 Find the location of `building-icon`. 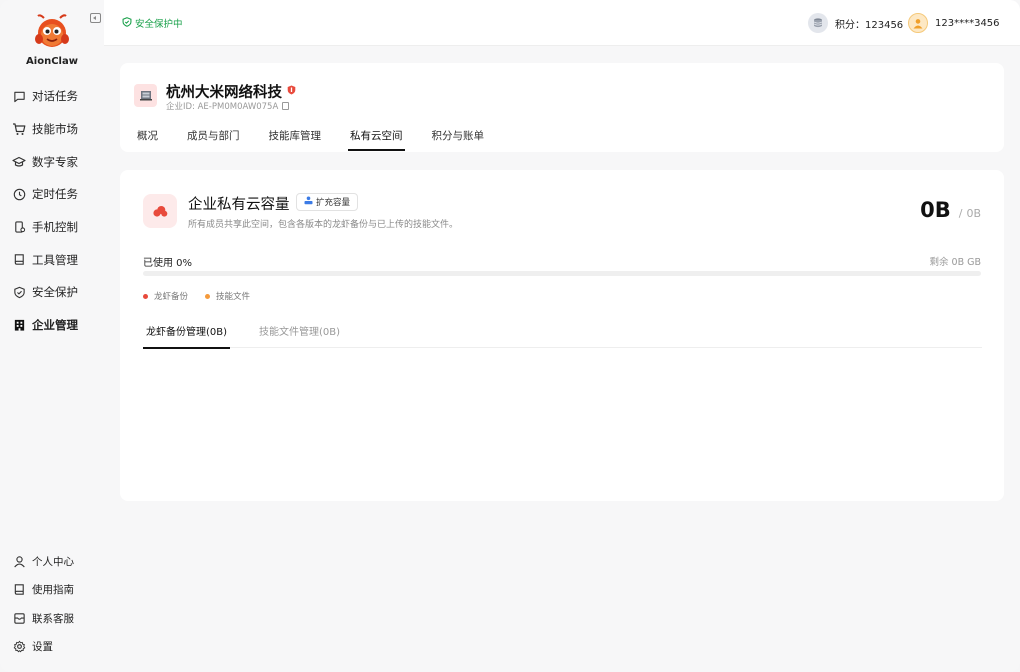

building-icon is located at coordinates (19, 325).